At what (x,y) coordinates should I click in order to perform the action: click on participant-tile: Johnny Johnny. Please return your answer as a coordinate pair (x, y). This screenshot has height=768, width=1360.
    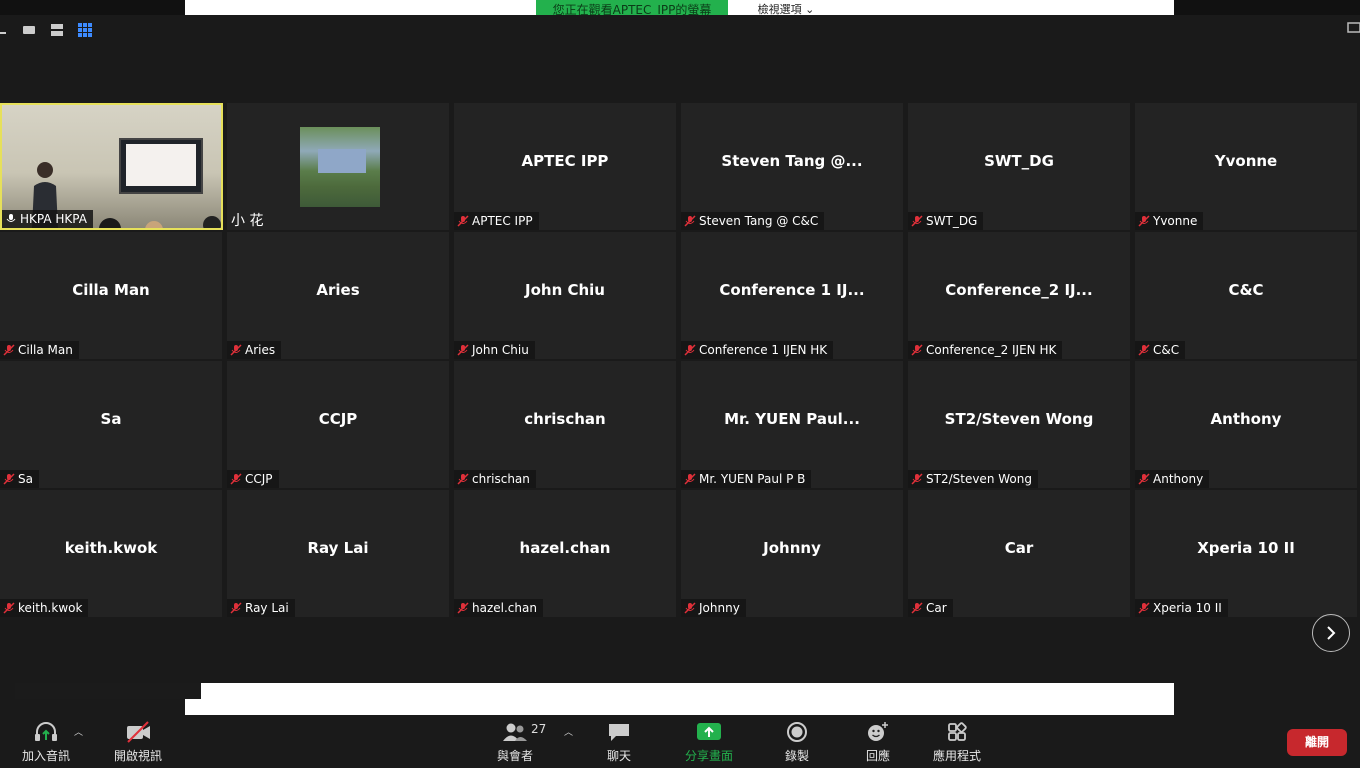
    Looking at the image, I should click on (792, 553).